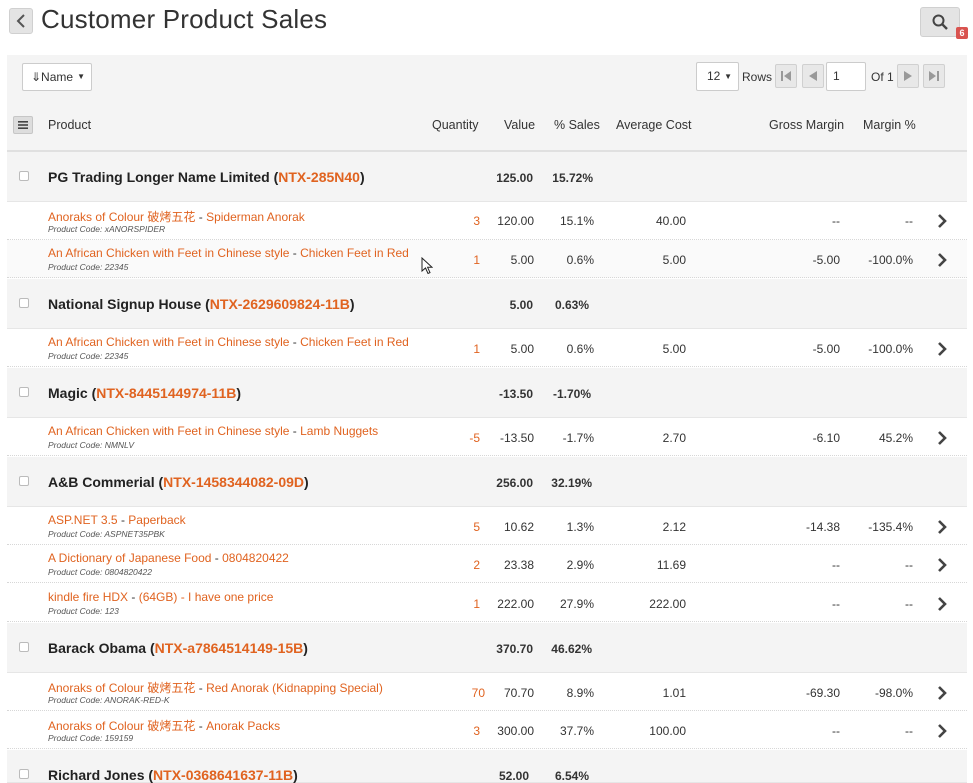 This screenshot has height=783, width=973. What do you see at coordinates (69, 125) in the screenshot?
I see `column-header-product: Product` at bounding box center [69, 125].